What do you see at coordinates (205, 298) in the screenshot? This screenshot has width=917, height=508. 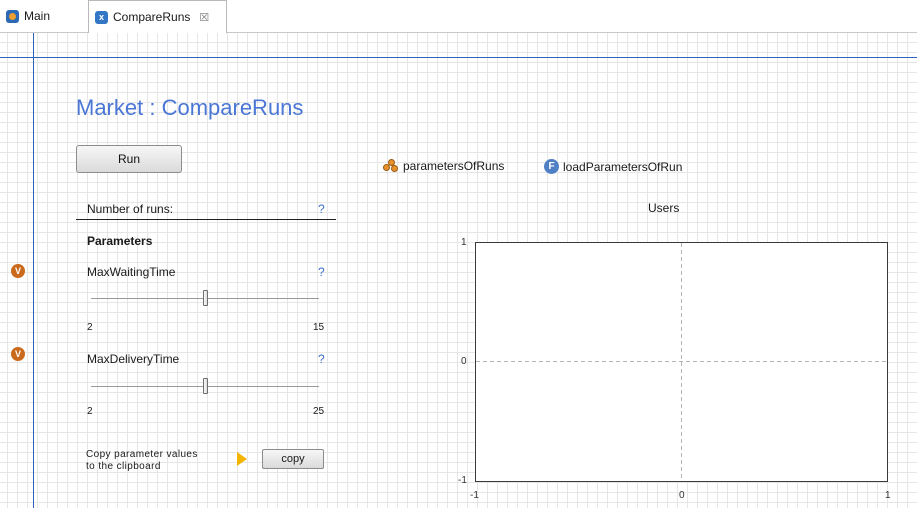 I see `maxwaitingtime-slider-thumb` at bounding box center [205, 298].